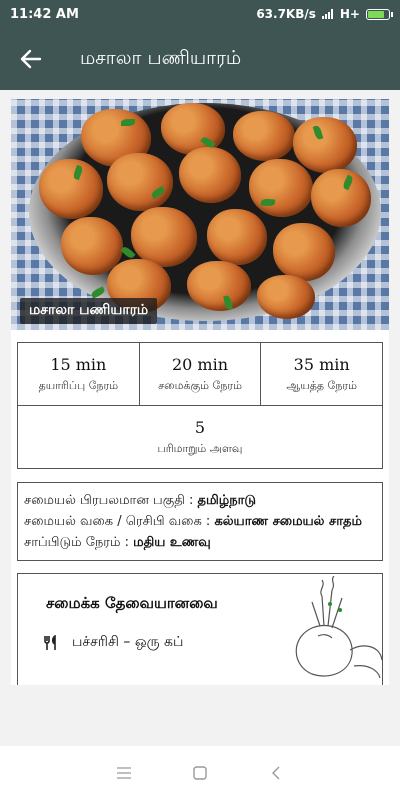  I want to click on total-time-value: 35 min, so click(321, 364).